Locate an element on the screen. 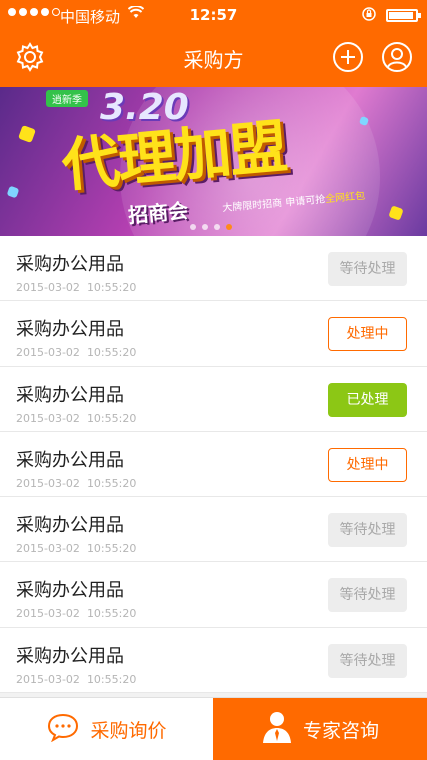  tab-expert-consult-label: 专家咨询 is located at coordinates (340, 731).